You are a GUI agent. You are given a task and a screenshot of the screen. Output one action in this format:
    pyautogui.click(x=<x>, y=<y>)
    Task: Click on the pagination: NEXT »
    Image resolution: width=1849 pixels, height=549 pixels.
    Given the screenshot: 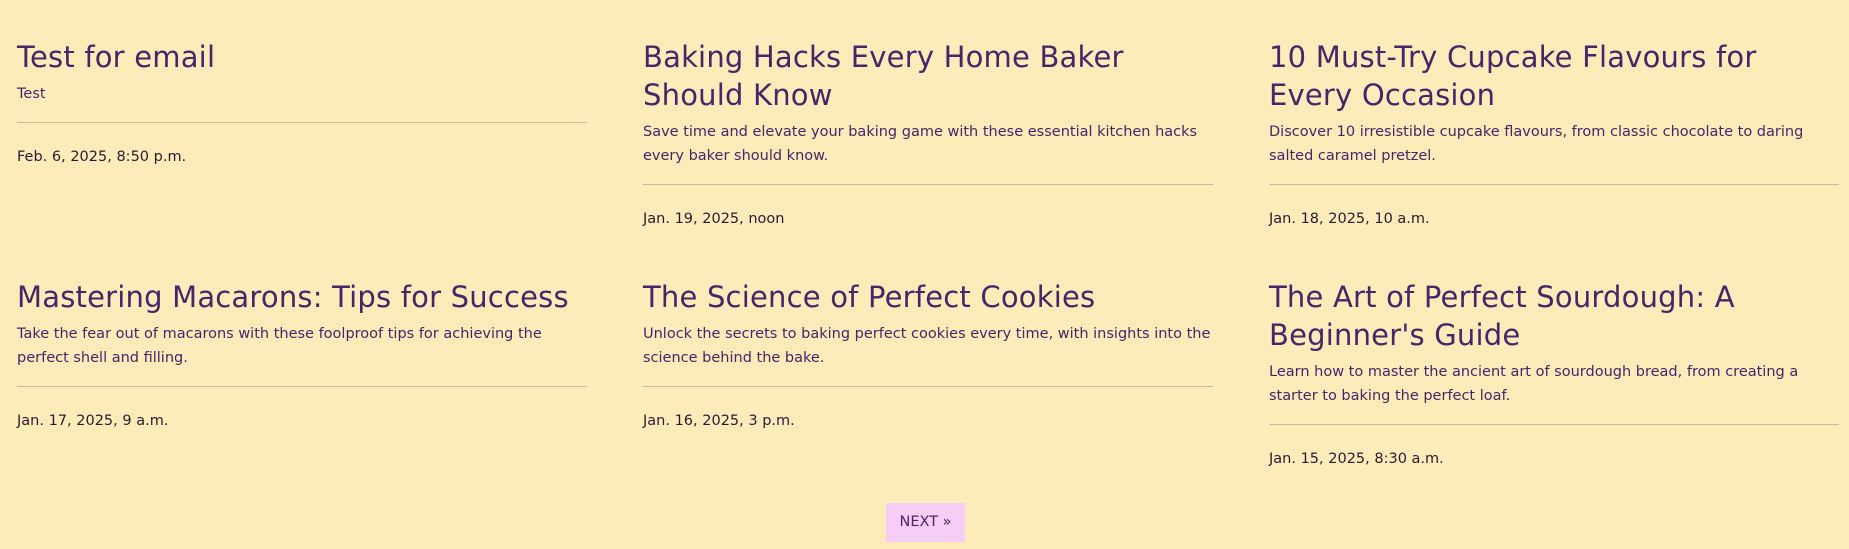 What is the action you would take?
    pyautogui.click(x=924, y=522)
    